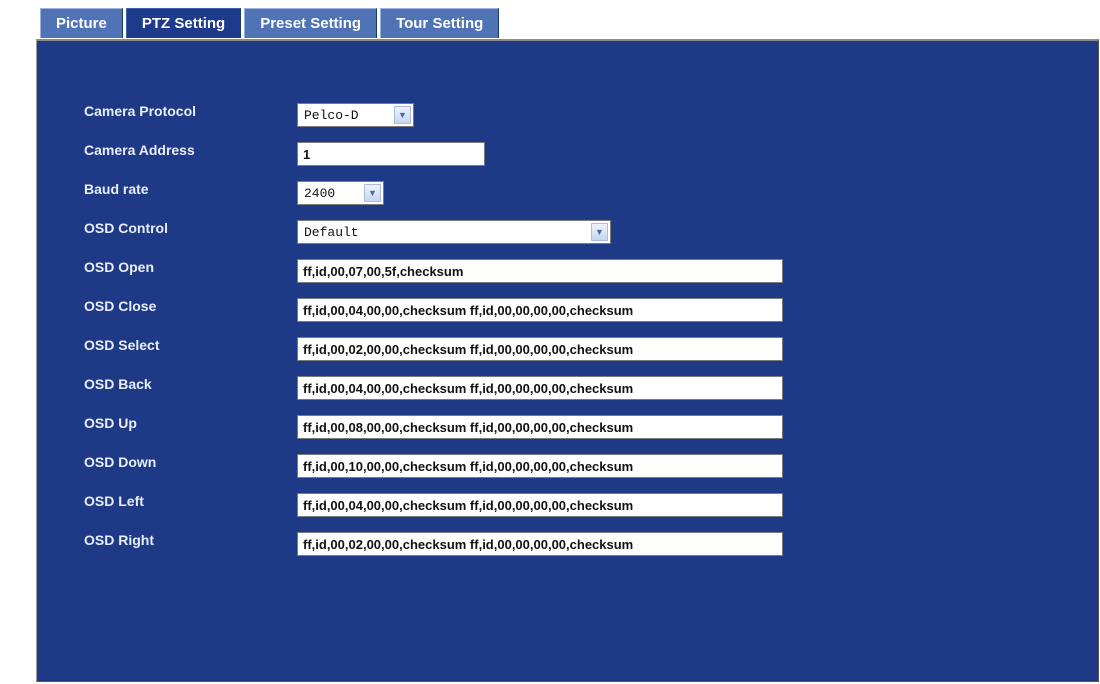  Describe the element at coordinates (116, 189) in the screenshot. I see `baud-rate-label: Baud rate` at that location.